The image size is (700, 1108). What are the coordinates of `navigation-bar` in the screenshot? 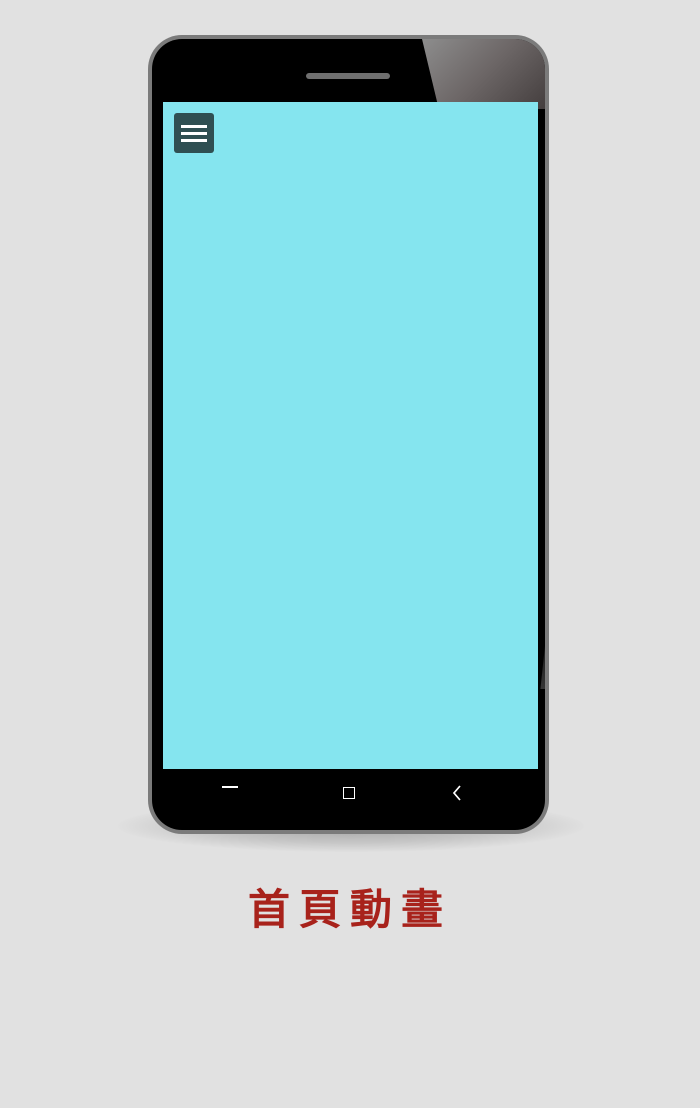 It's located at (348, 799).